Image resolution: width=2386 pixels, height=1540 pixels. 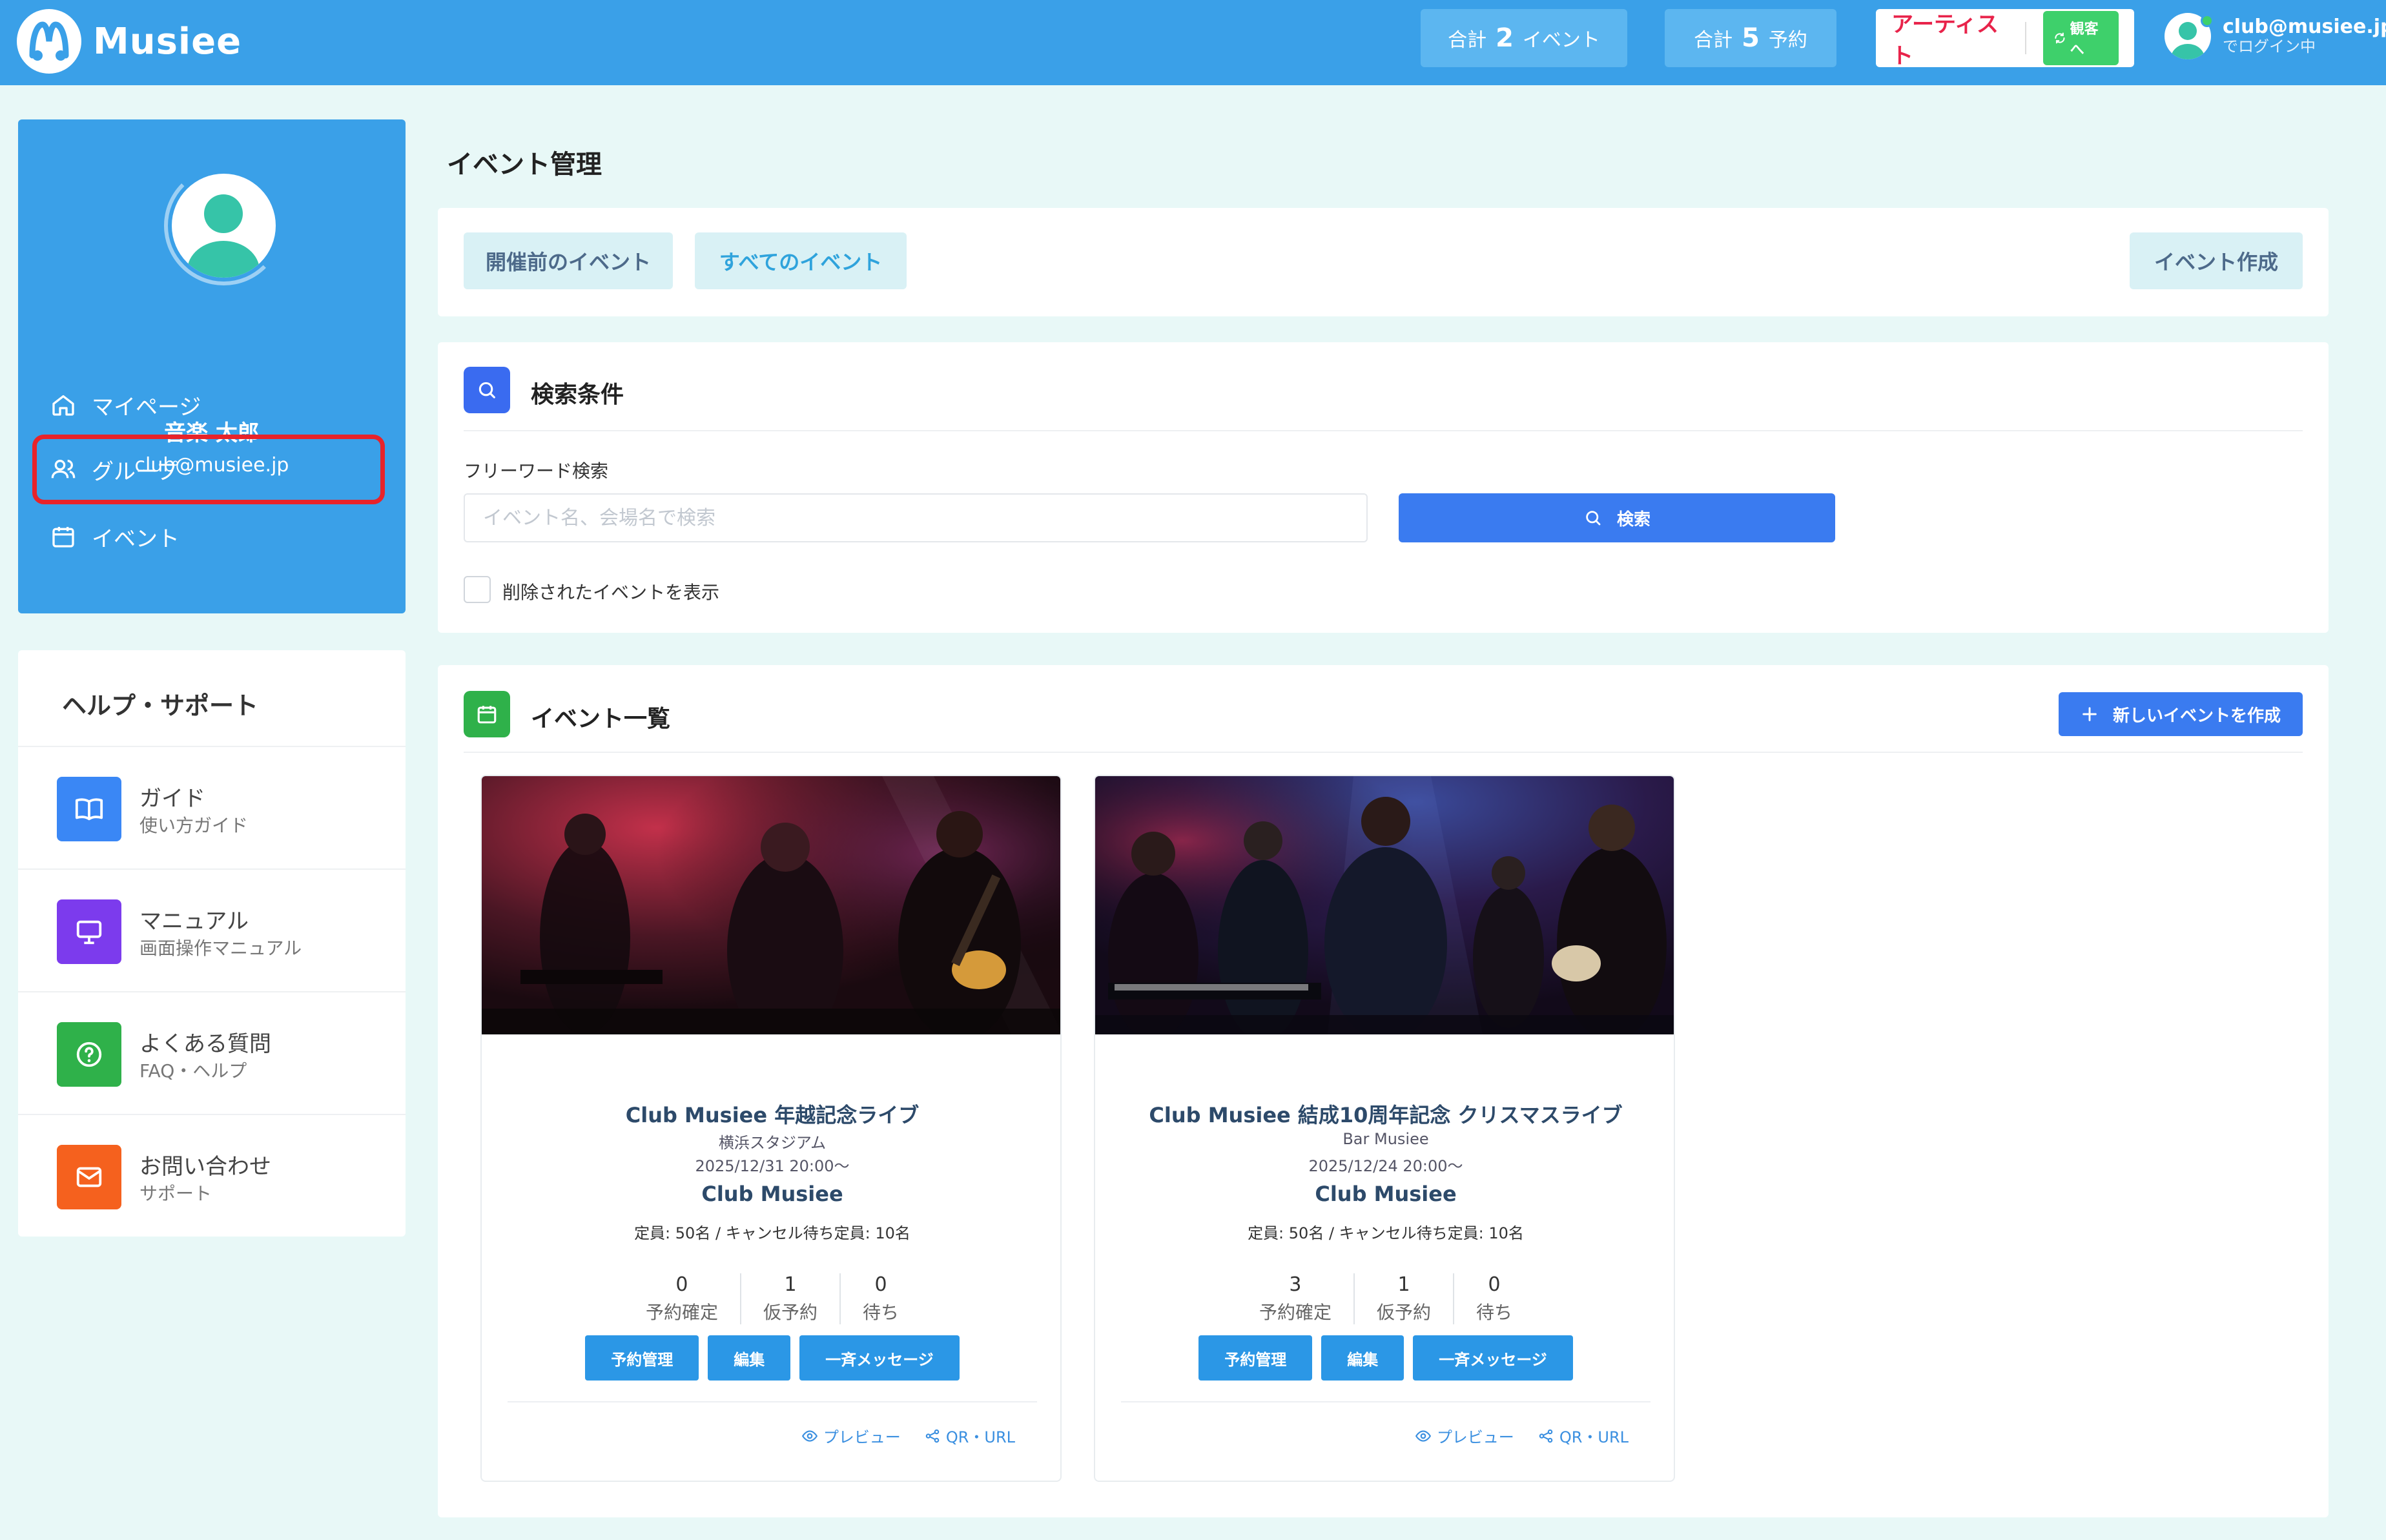 I want to click on help-sublabel: FAQ・ヘルプ, so click(x=193, y=1071).